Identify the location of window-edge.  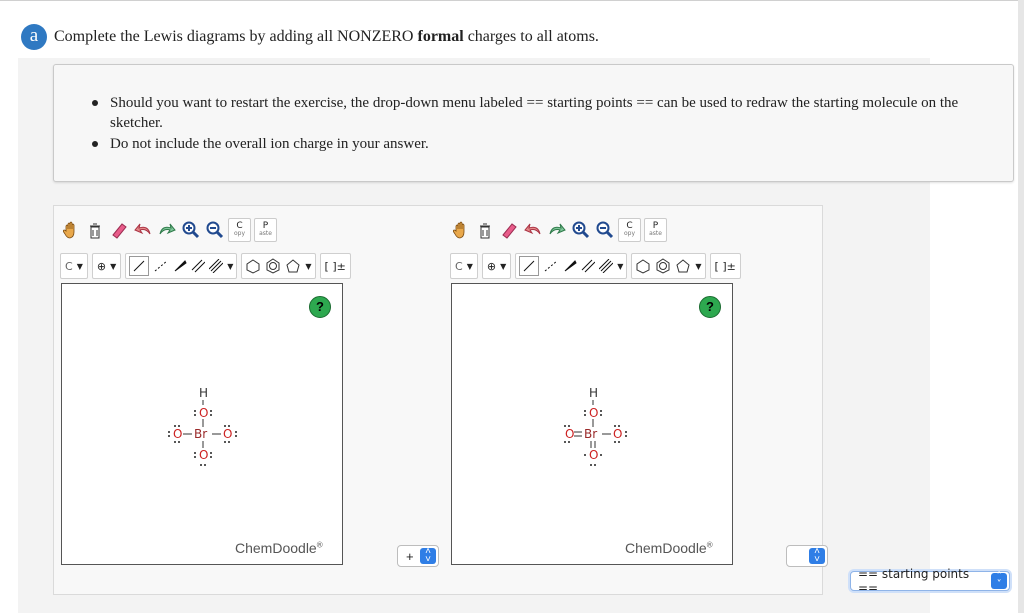
(1021, 306).